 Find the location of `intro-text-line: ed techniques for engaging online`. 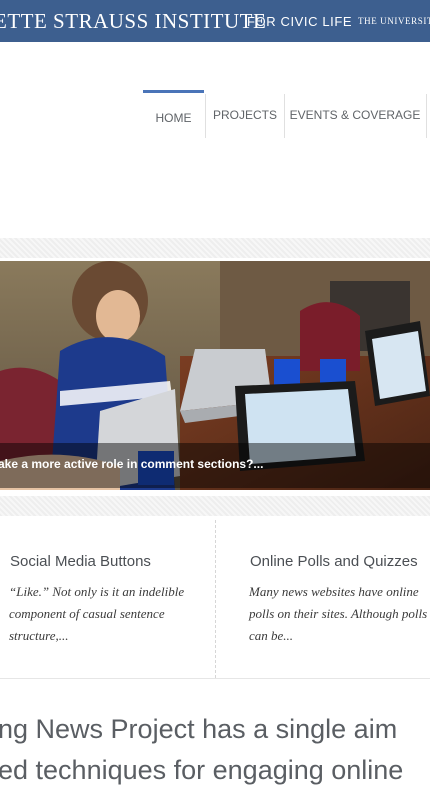

intro-text-line: ed techniques for engaging online is located at coordinates (202, 770).